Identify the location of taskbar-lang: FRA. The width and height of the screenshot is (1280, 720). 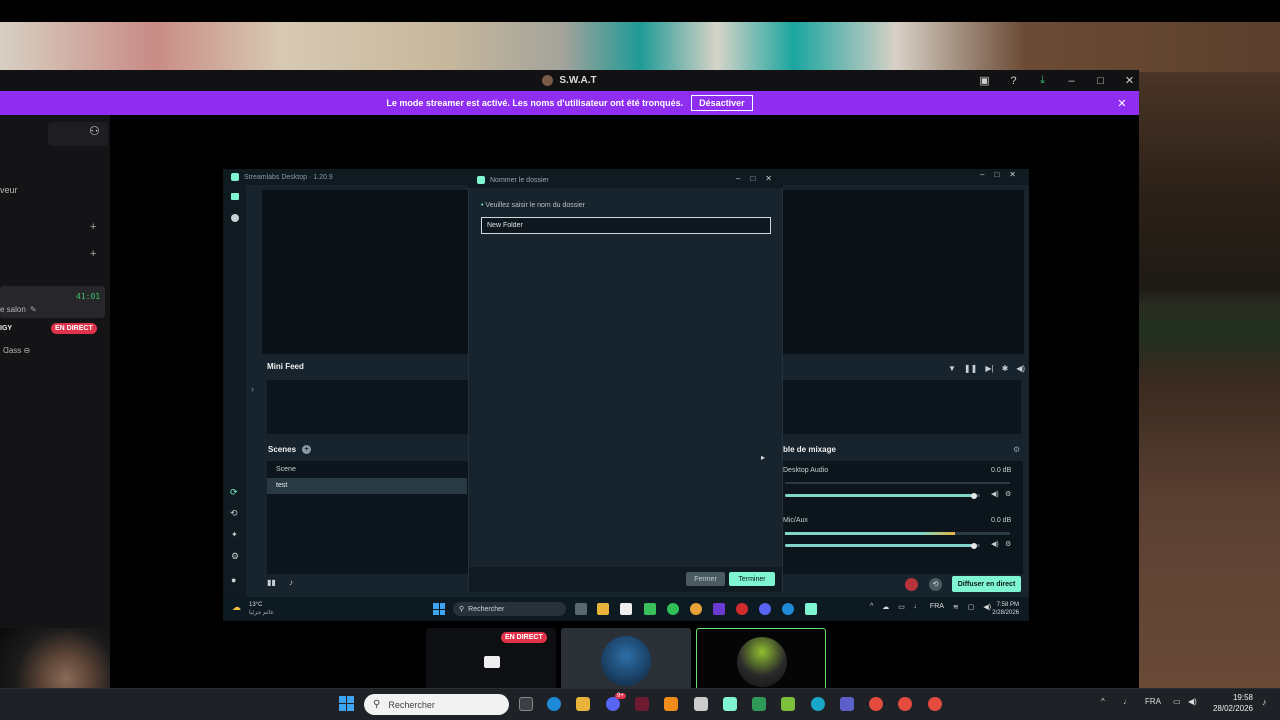
(1153, 701).